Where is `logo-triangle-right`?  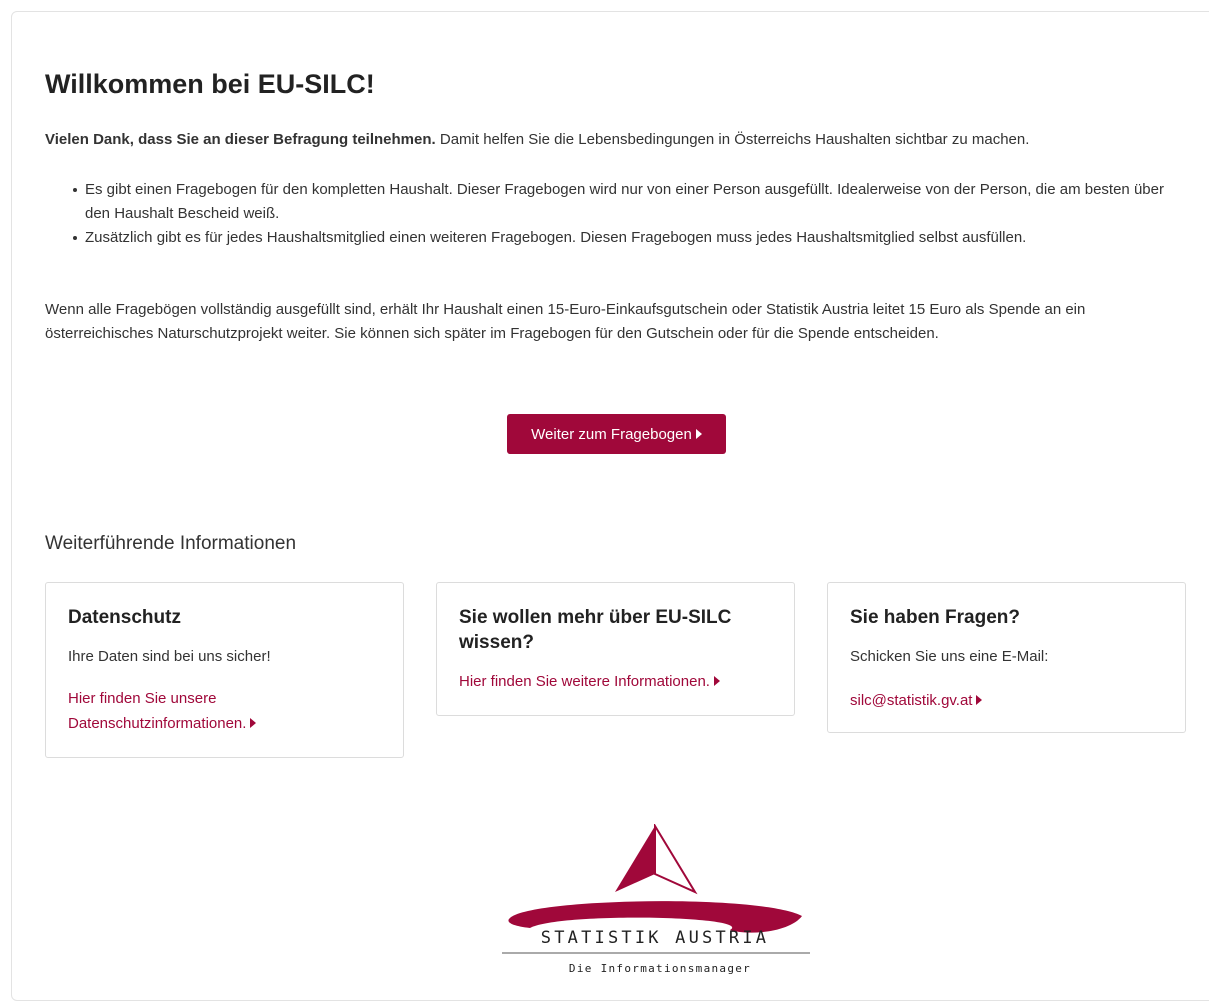
logo-triangle-right is located at coordinates (676, 859).